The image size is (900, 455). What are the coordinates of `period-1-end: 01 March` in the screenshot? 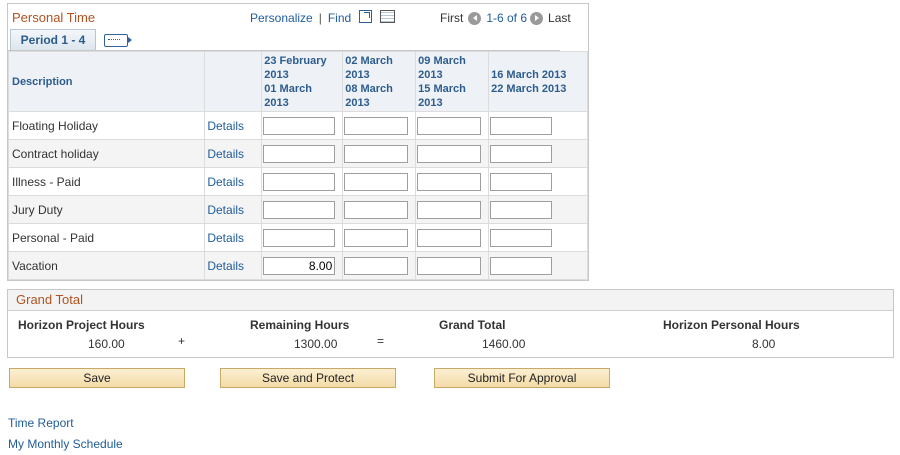 It's located at (288, 88).